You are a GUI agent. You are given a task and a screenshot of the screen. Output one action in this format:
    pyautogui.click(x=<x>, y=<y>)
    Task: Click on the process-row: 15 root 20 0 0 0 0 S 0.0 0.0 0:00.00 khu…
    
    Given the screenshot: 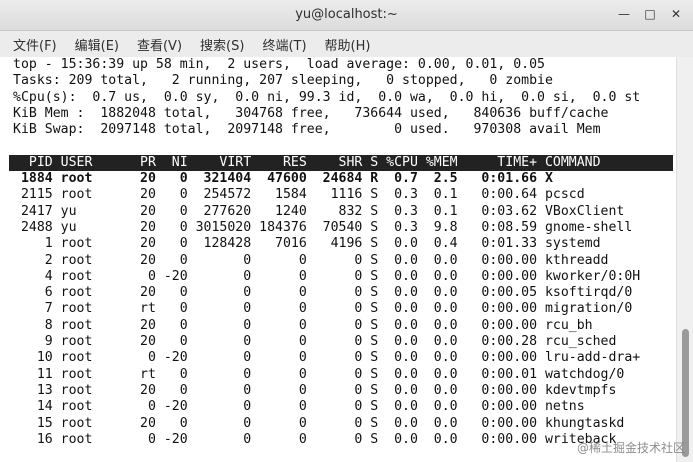 What is the action you would take?
    pyautogui.click(x=319, y=423)
    